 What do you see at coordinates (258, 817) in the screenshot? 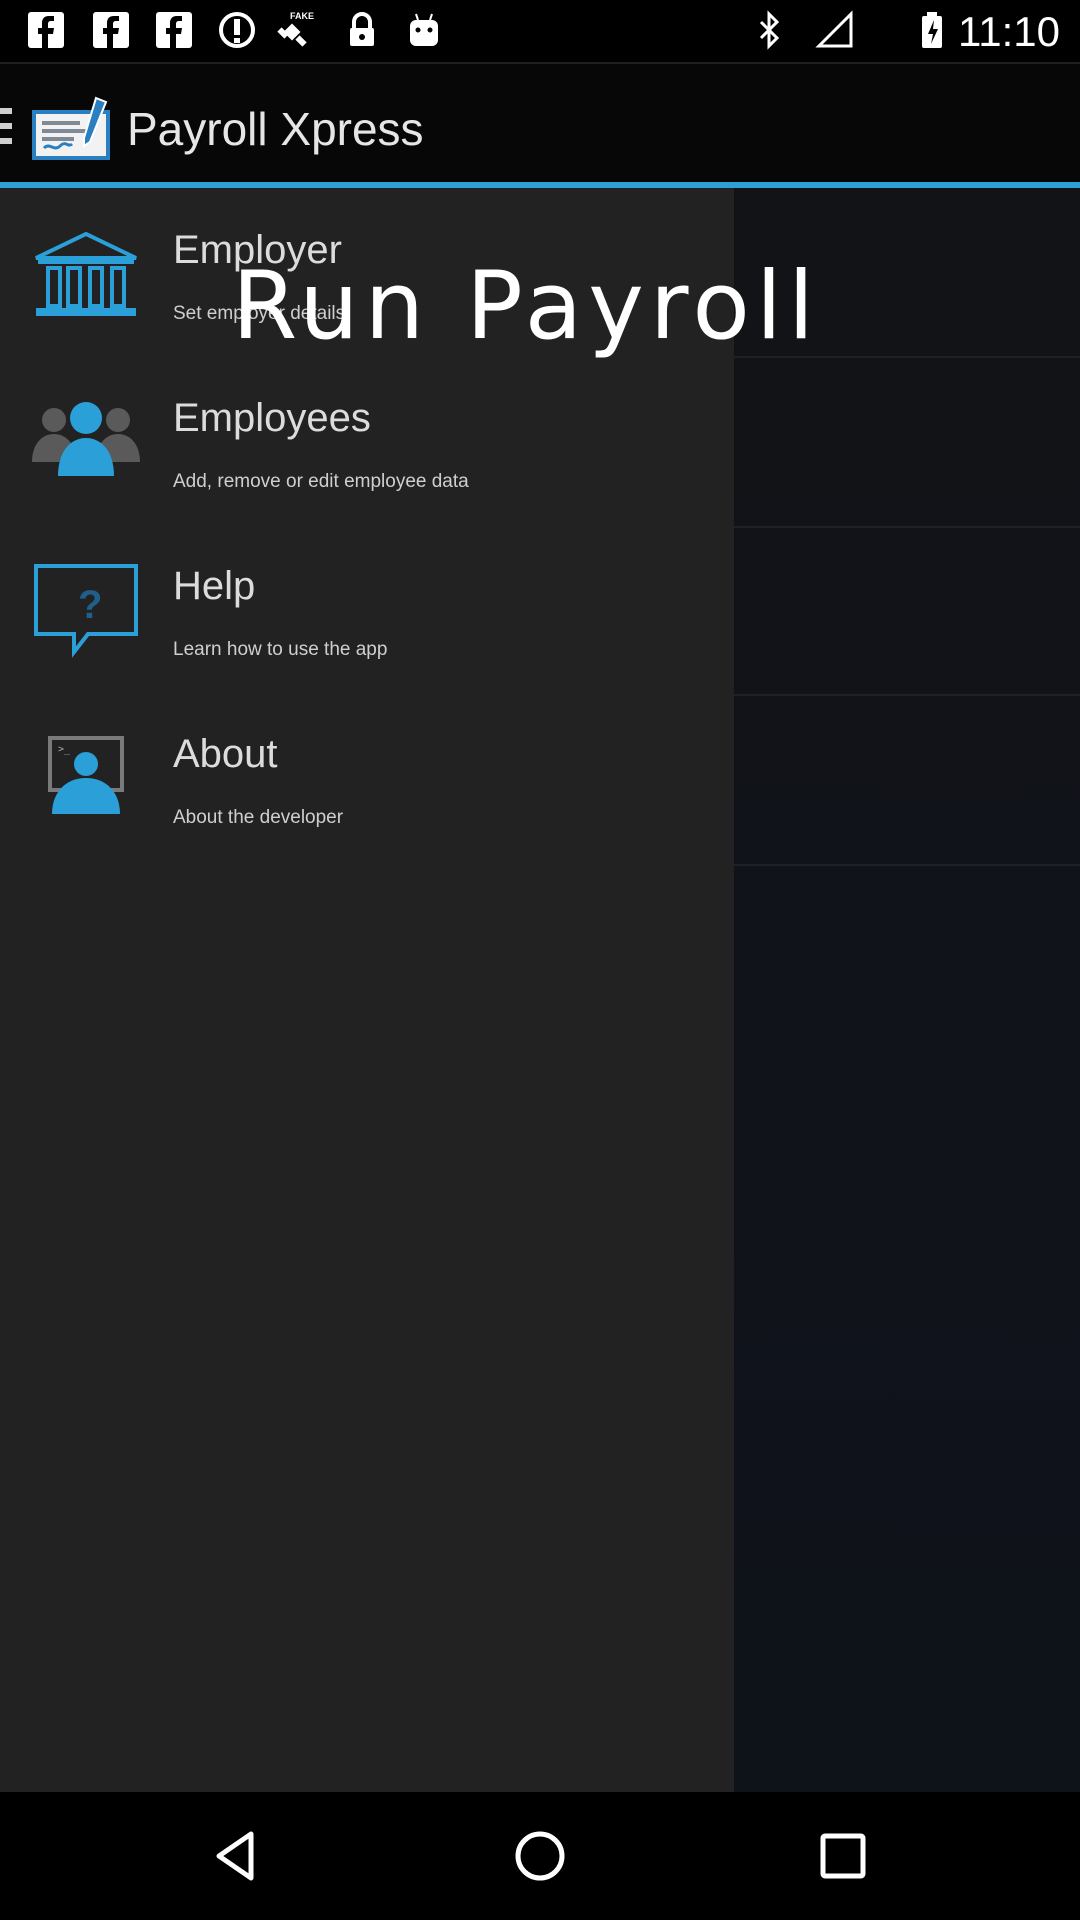
I see `drawer-item-subtitle: About the developer` at bounding box center [258, 817].